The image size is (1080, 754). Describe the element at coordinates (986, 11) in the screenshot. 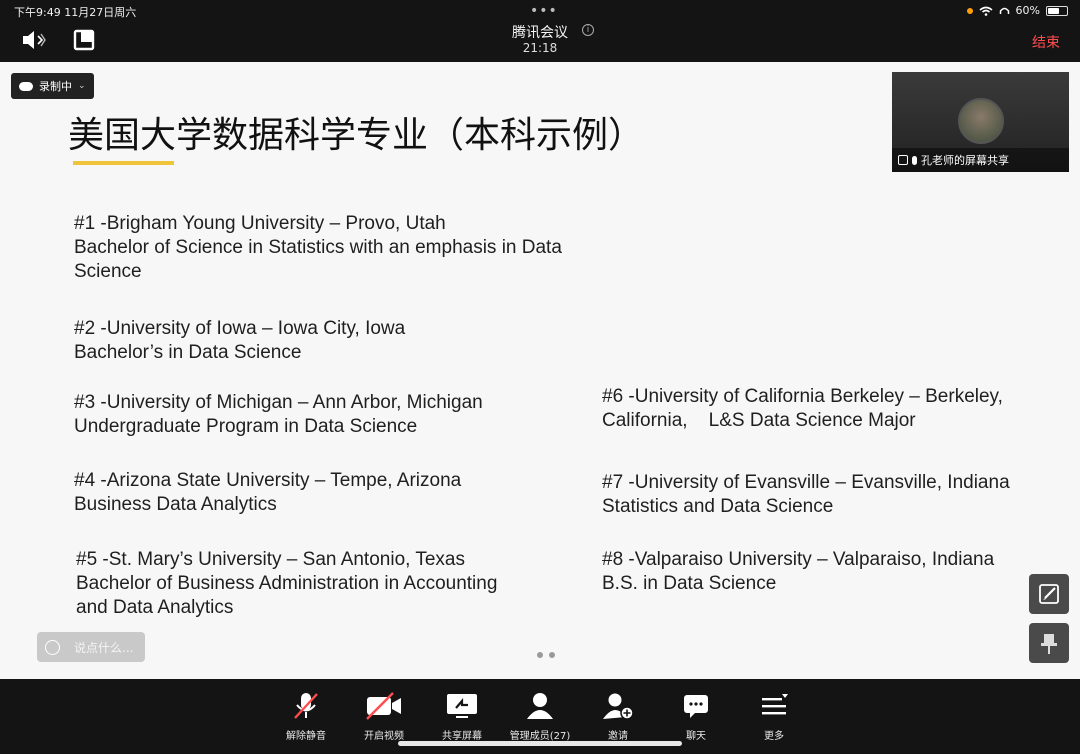

I see `wifi-icon` at that location.